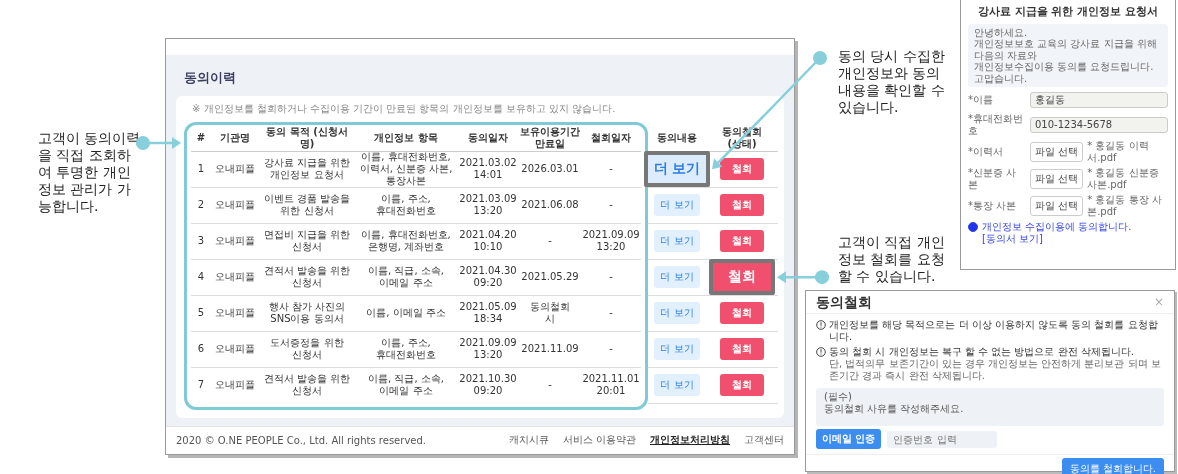 Image resolution: width=1178 pixels, height=474 pixels. What do you see at coordinates (1123, 178) in the screenshot?
I see `file-name: * 홍길동 신분증 사본.pdf` at bounding box center [1123, 178].